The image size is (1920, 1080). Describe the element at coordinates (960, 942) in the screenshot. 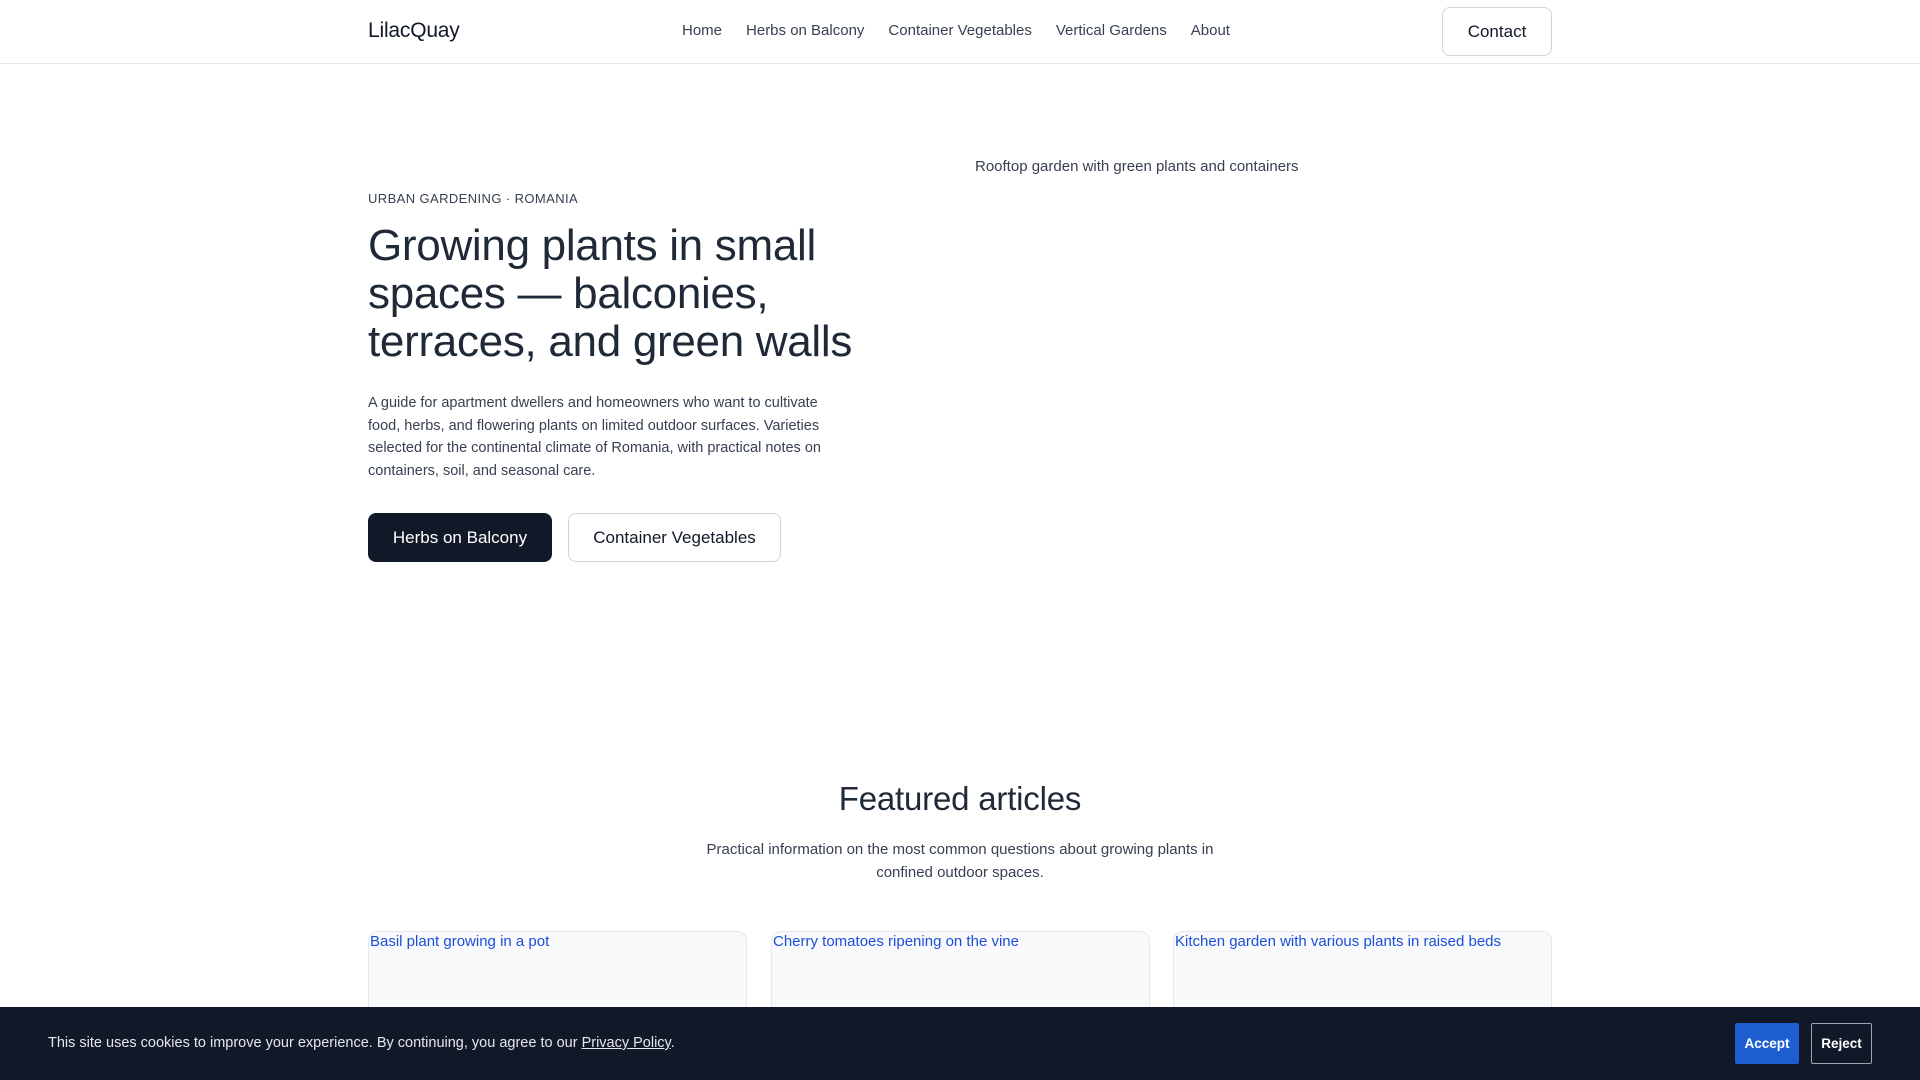

I see `card-image-alt: Cherry tomatoes ripening on the vine` at that location.